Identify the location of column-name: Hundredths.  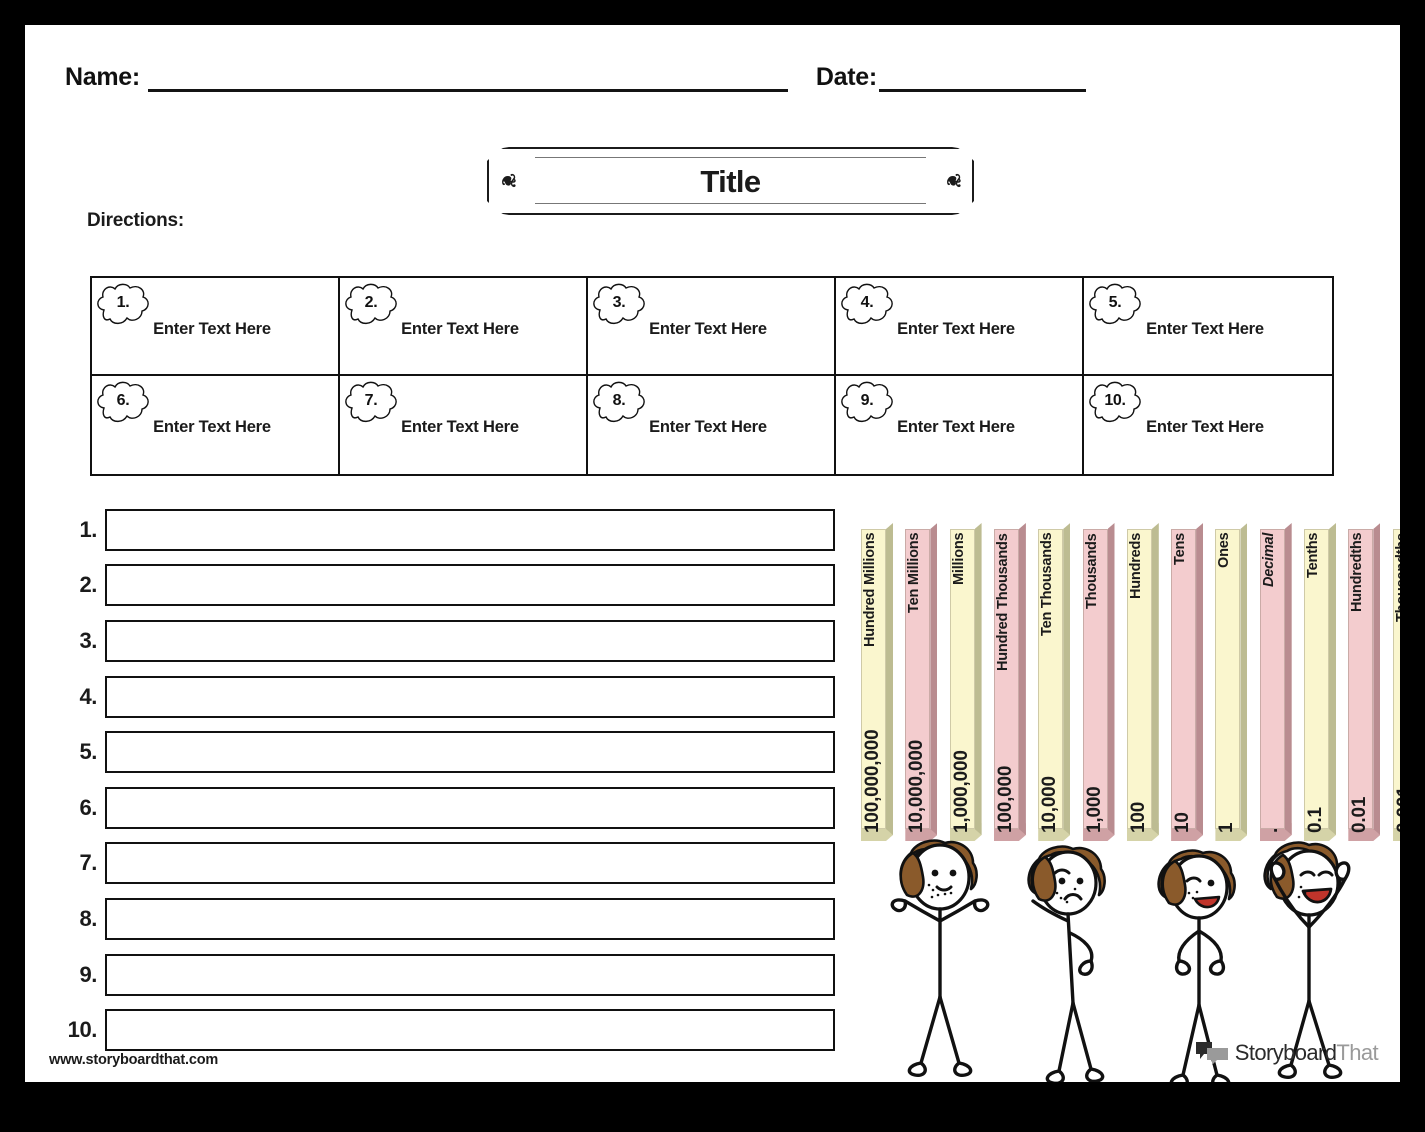
(1357, 573).